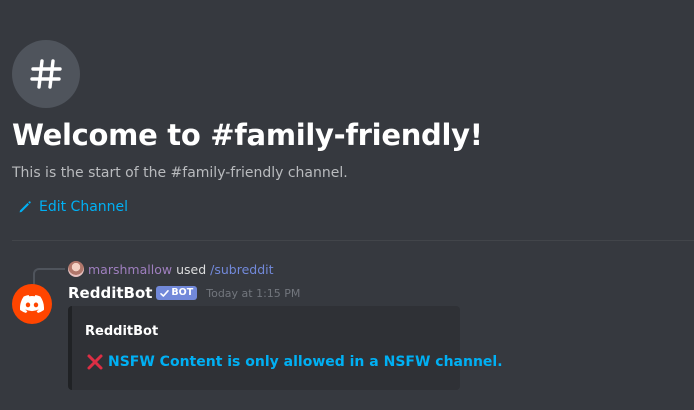 The image size is (694, 410). I want to click on message-header: RedditBot BOT Today at 1:15 PM, so click(184, 293).